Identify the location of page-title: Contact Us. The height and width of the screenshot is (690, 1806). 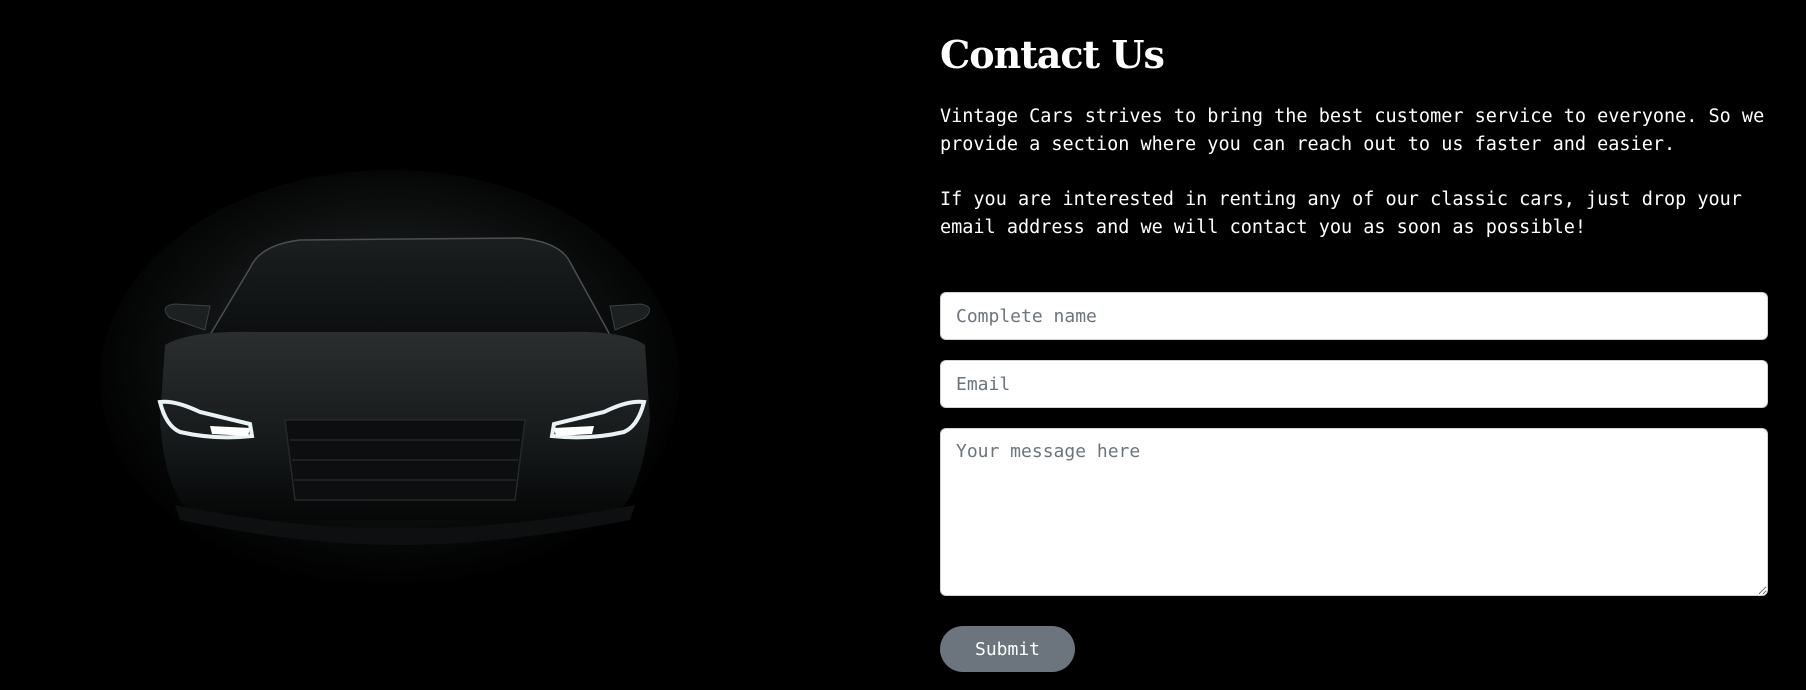
(1052, 54).